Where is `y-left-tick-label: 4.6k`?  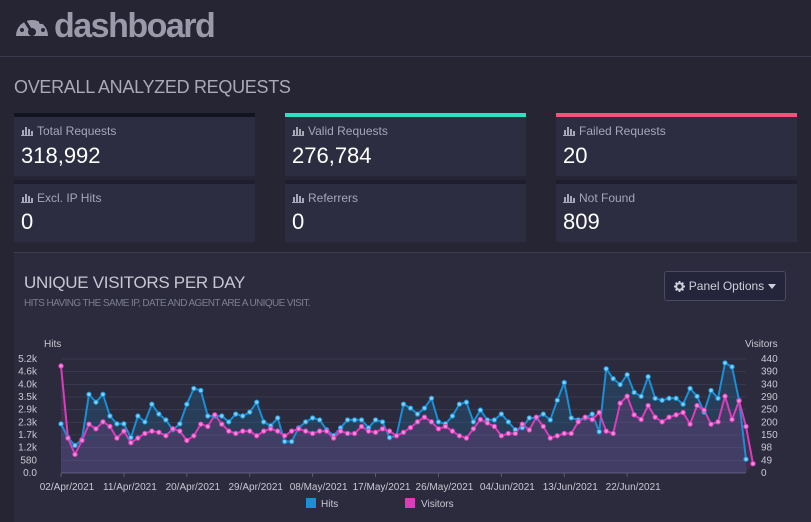
y-left-tick-label: 4.6k is located at coordinates (28, 372).